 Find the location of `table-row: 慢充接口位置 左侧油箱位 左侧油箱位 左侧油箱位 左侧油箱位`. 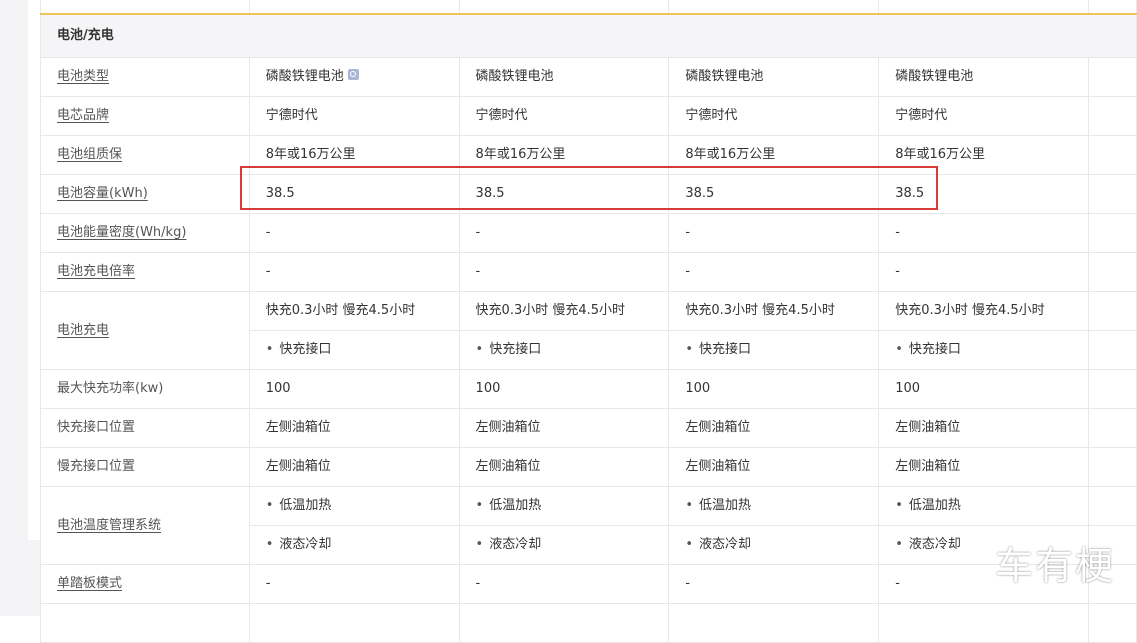

table-row: 慢充接口位置 左侧油箱位 左侧油箱位 左侧油箱位 左侧油箱位 is located at coordinates (589, 467).